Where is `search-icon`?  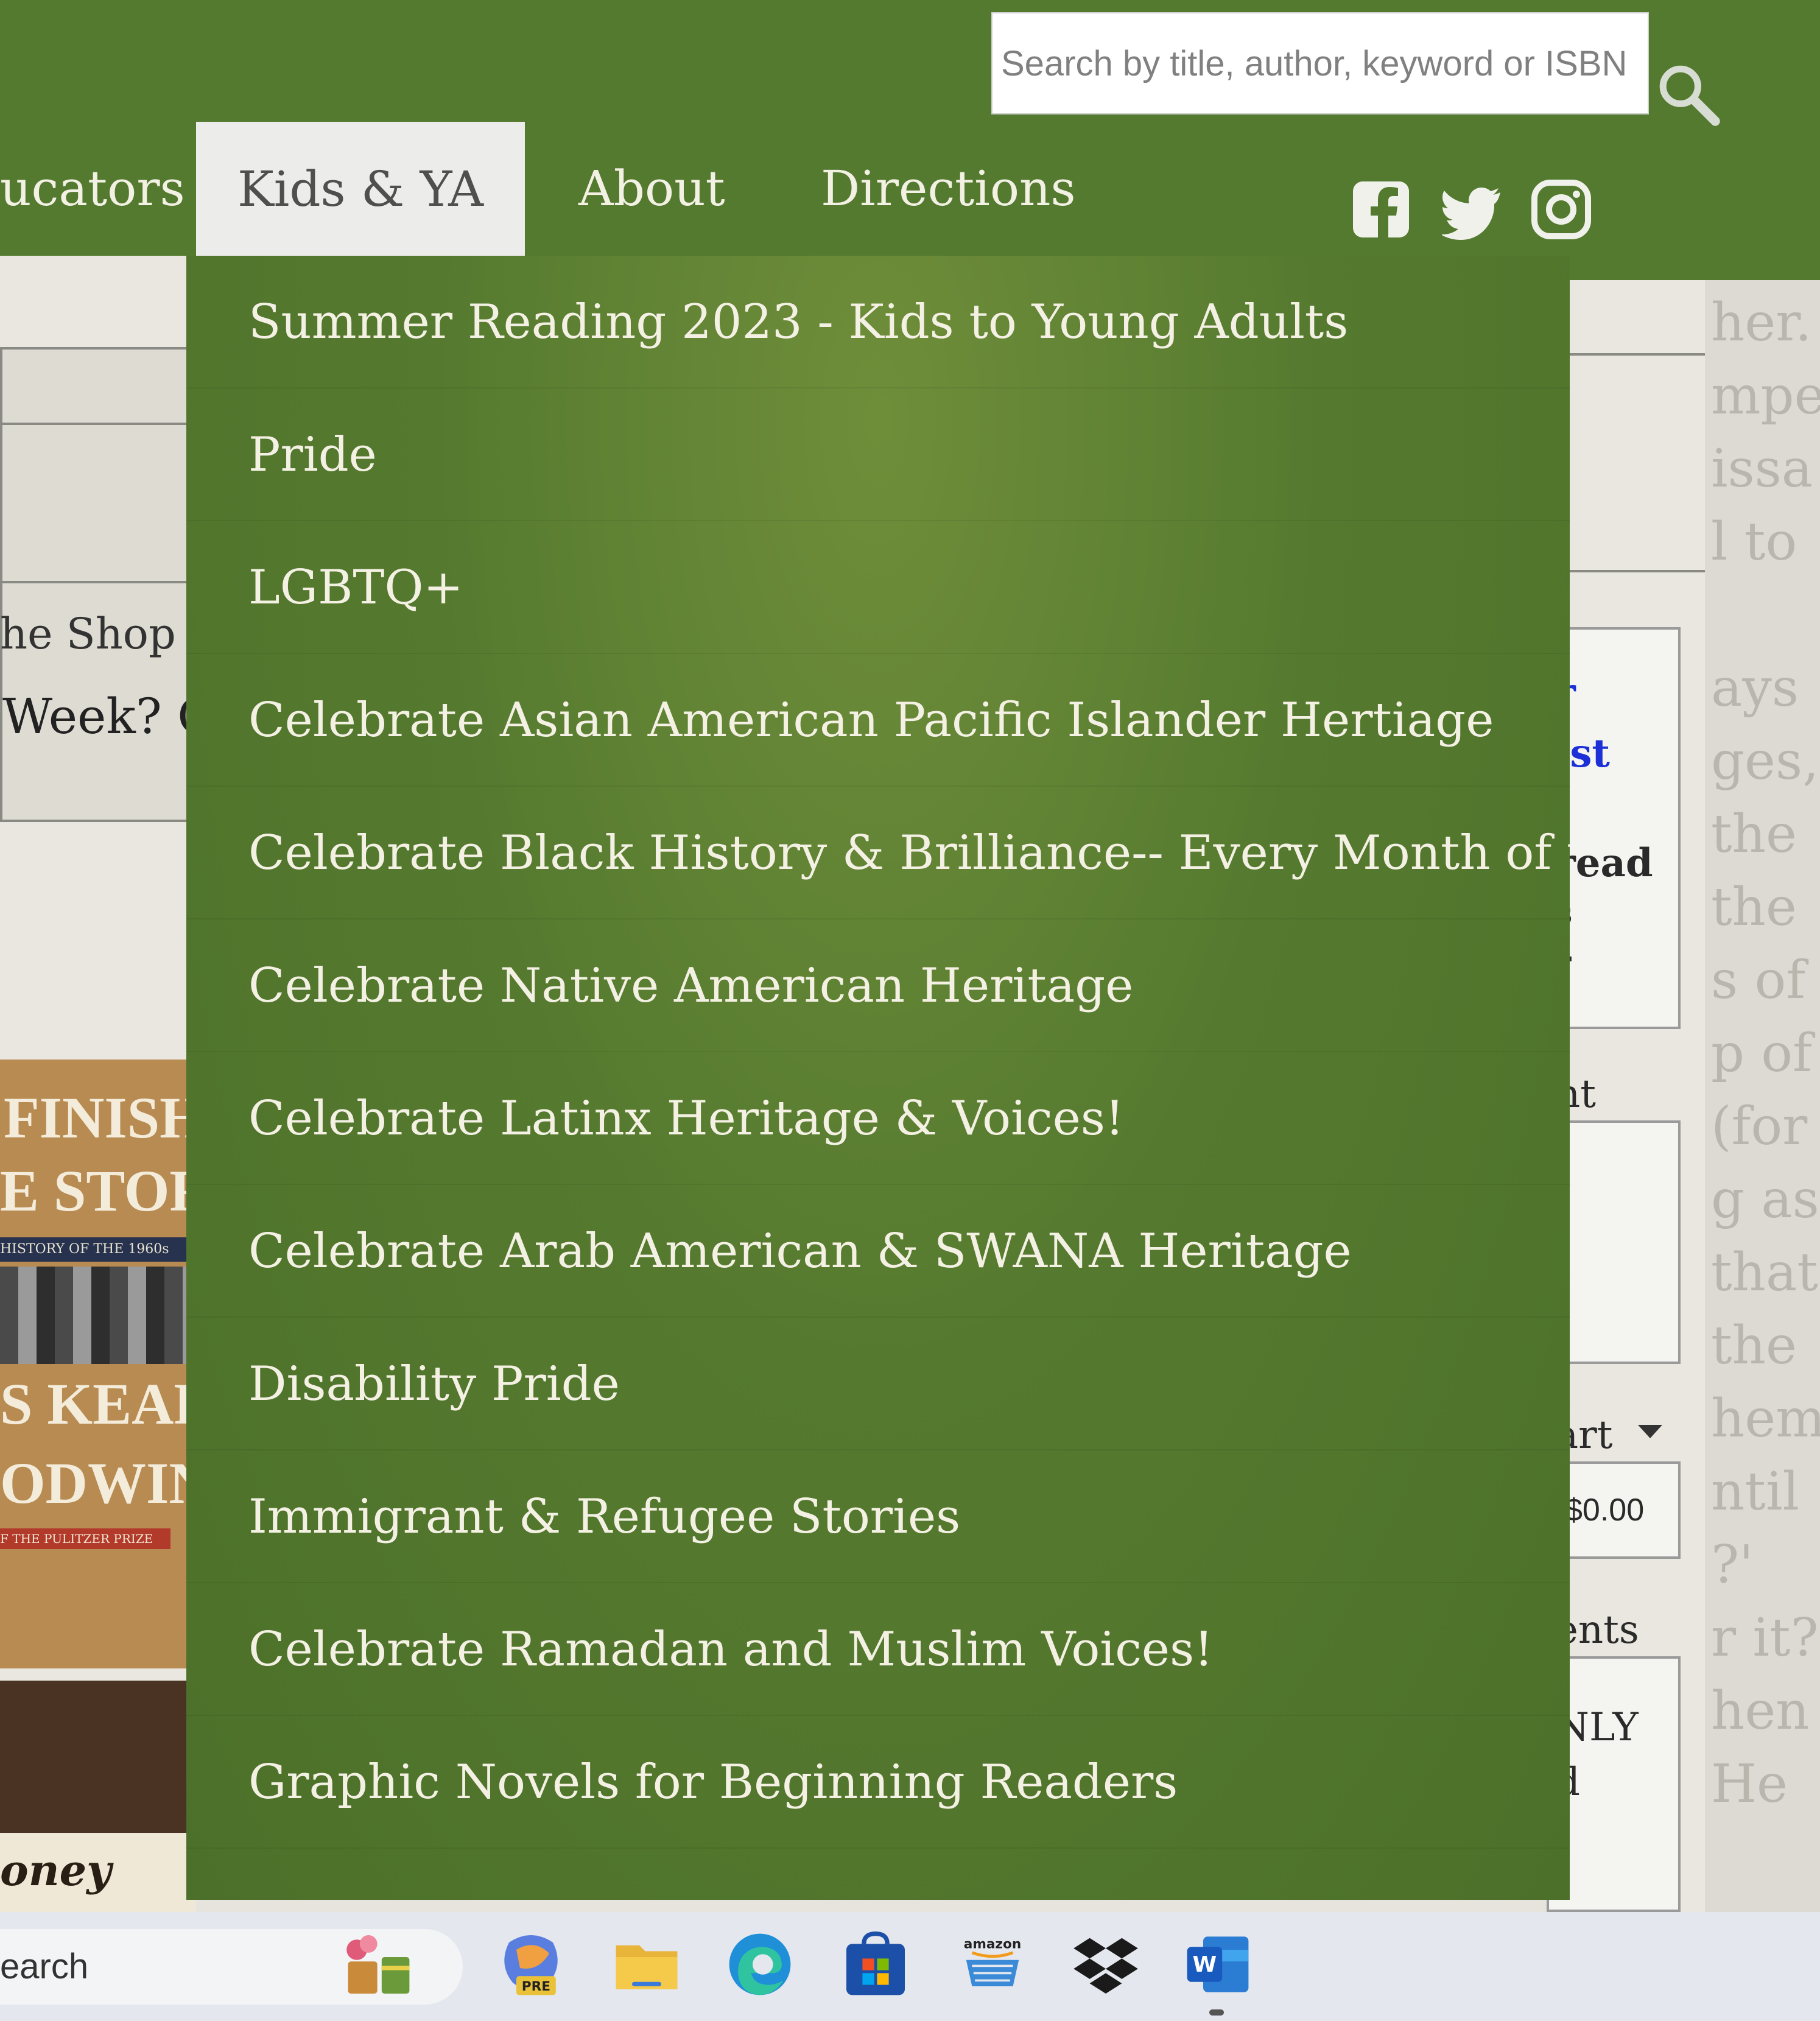 search-icon is located at coordinates (1688, 94).